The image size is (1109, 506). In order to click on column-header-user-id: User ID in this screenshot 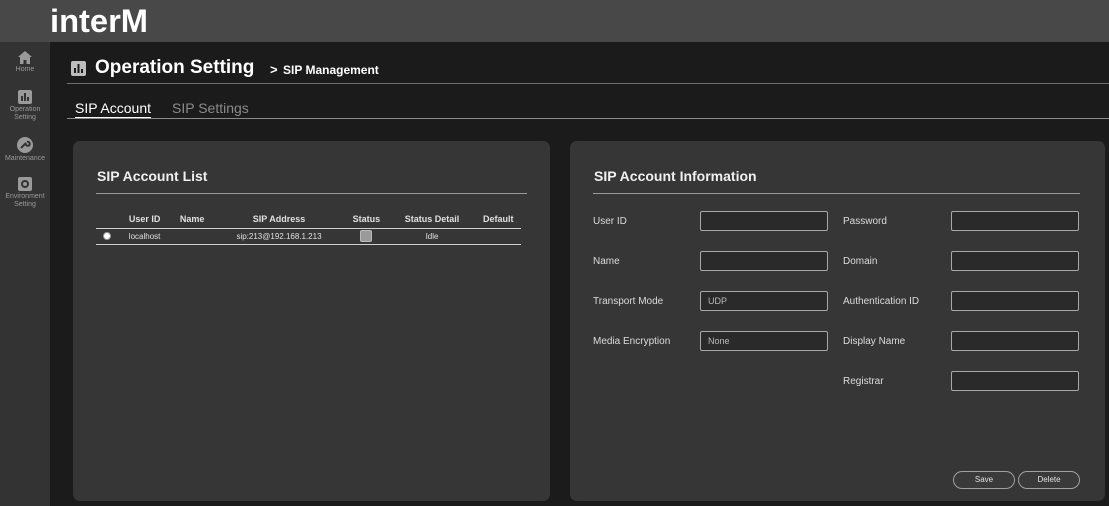, I will do `click(144, 220)`.